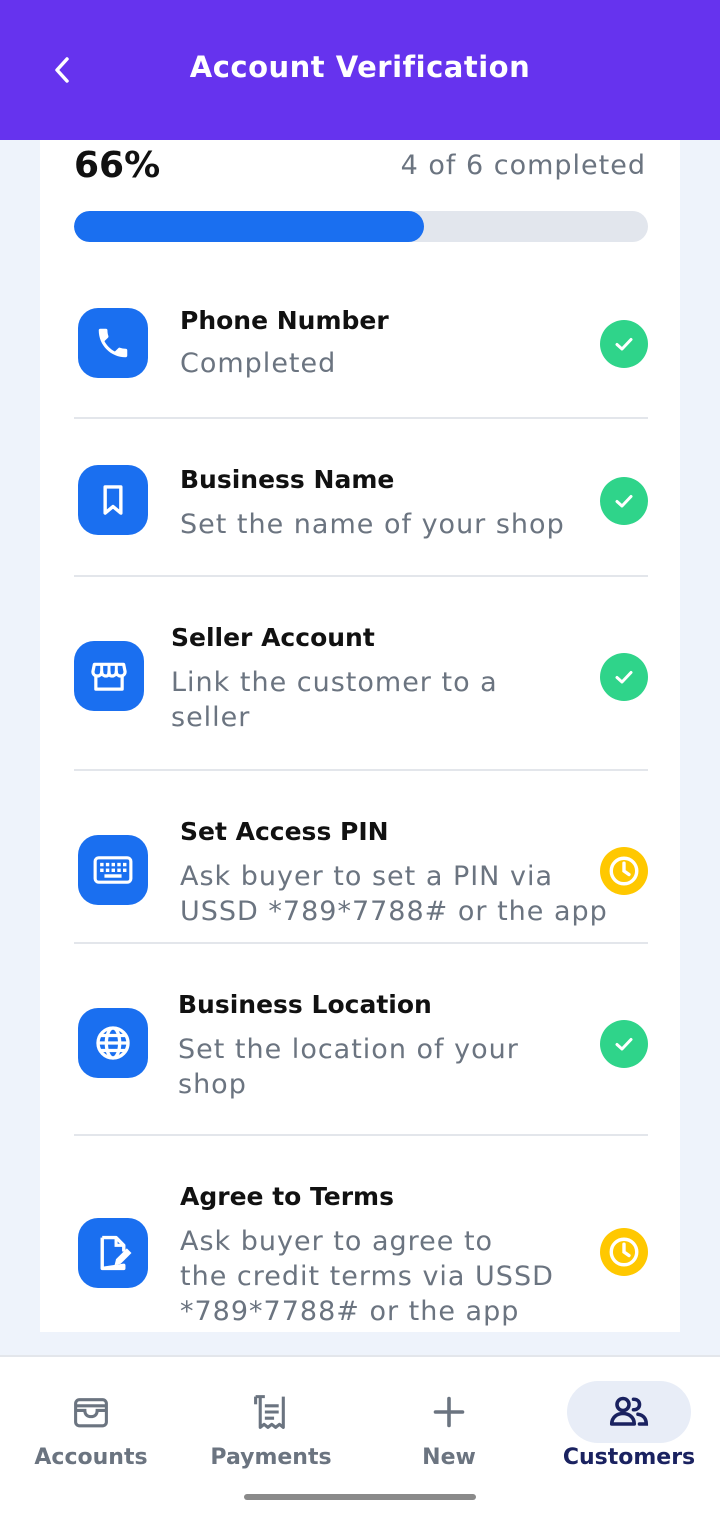  Describe the element at coordinates (337, 1241) in the screenshot. I see `step-subtitle-line: Ask buyer to agree to` at that location.